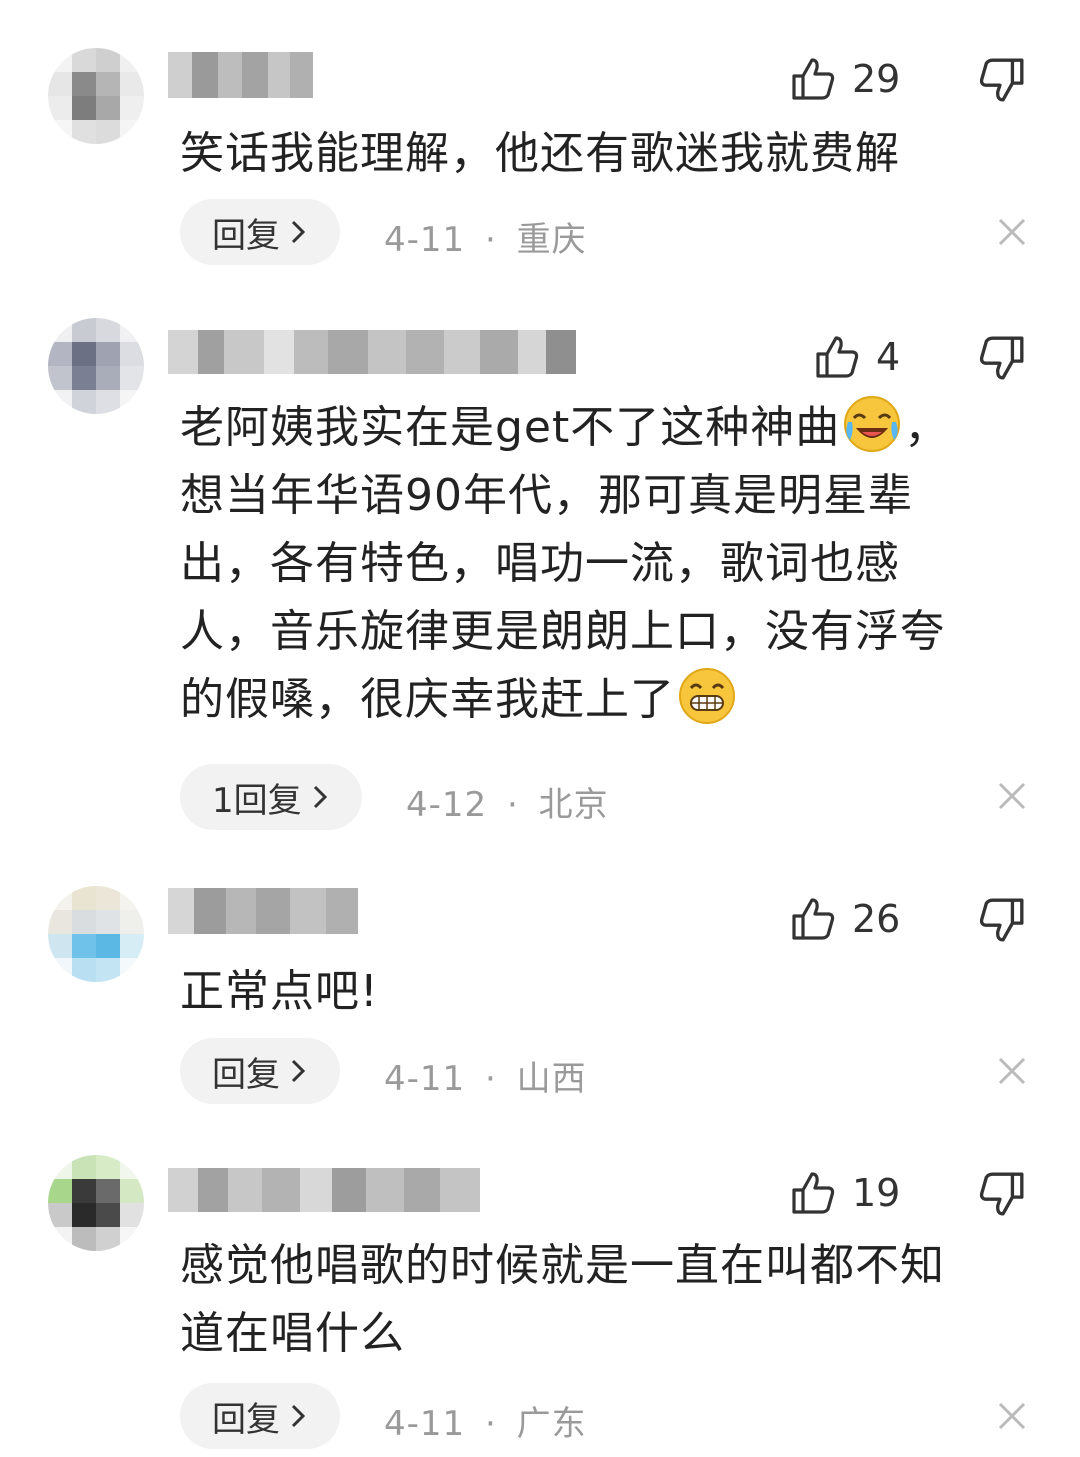  I want to click on comment-line: 人，音乐旋律更是朗朗上口，没有浮夸, so click(562, 631).